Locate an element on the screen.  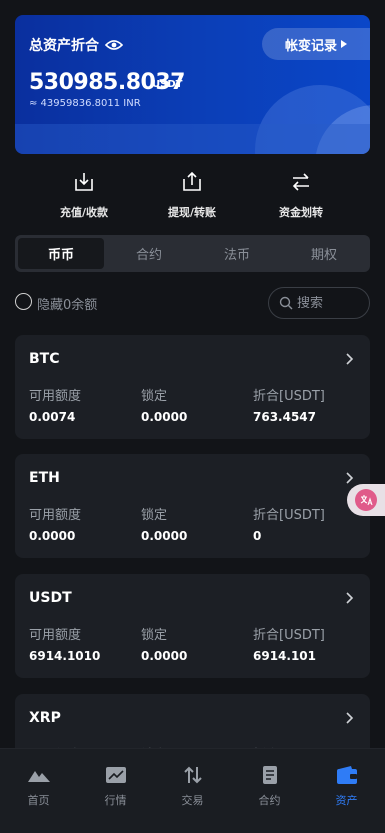
contract-icon is located at coordinates (269, 775).